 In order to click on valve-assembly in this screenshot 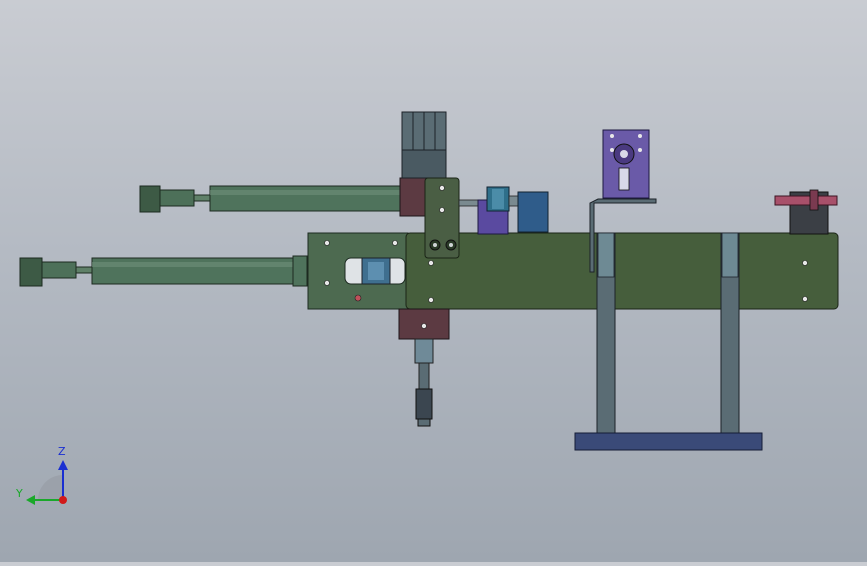, I will do `click(503, 210)`.